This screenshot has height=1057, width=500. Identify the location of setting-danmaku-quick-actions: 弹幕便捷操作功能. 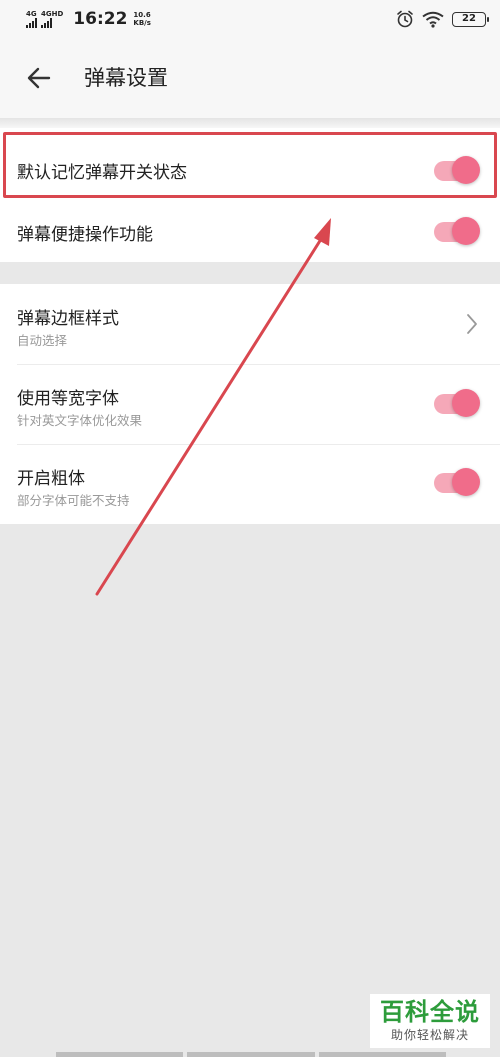
(250, 232).